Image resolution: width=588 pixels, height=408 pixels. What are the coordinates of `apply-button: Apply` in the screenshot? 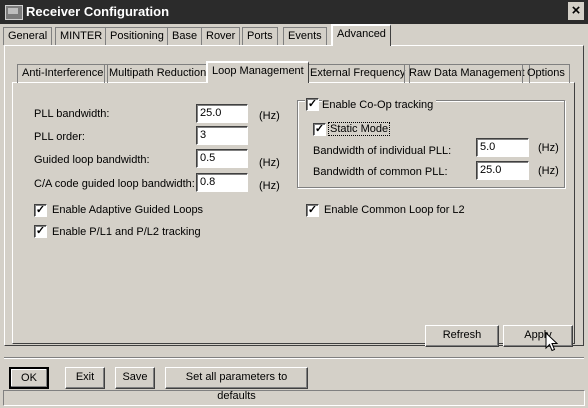 It's located at (538, 336).